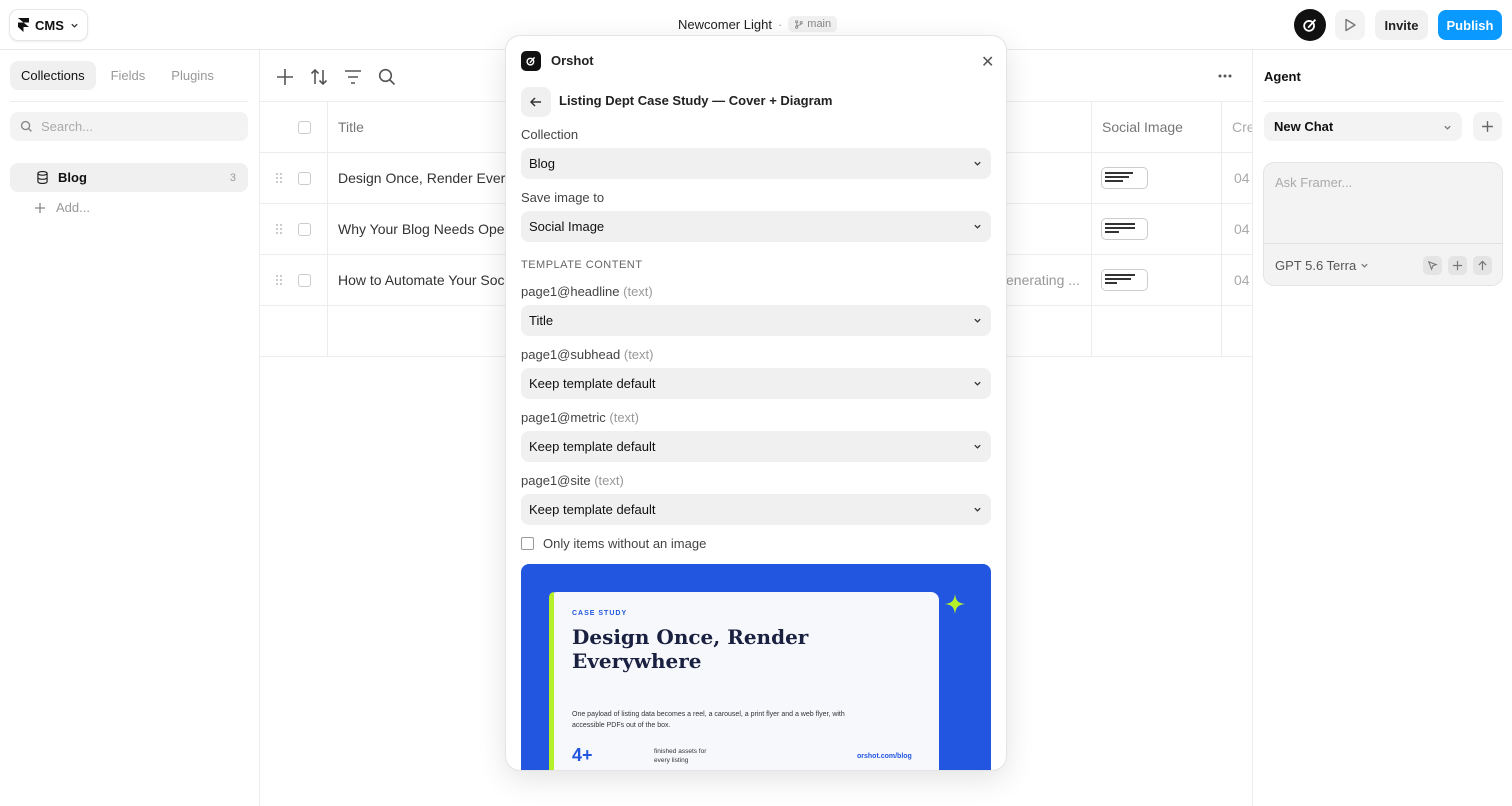 The image size is (1512, 806). I want to click on project-name: Newcomer Light, so click(725, 24).